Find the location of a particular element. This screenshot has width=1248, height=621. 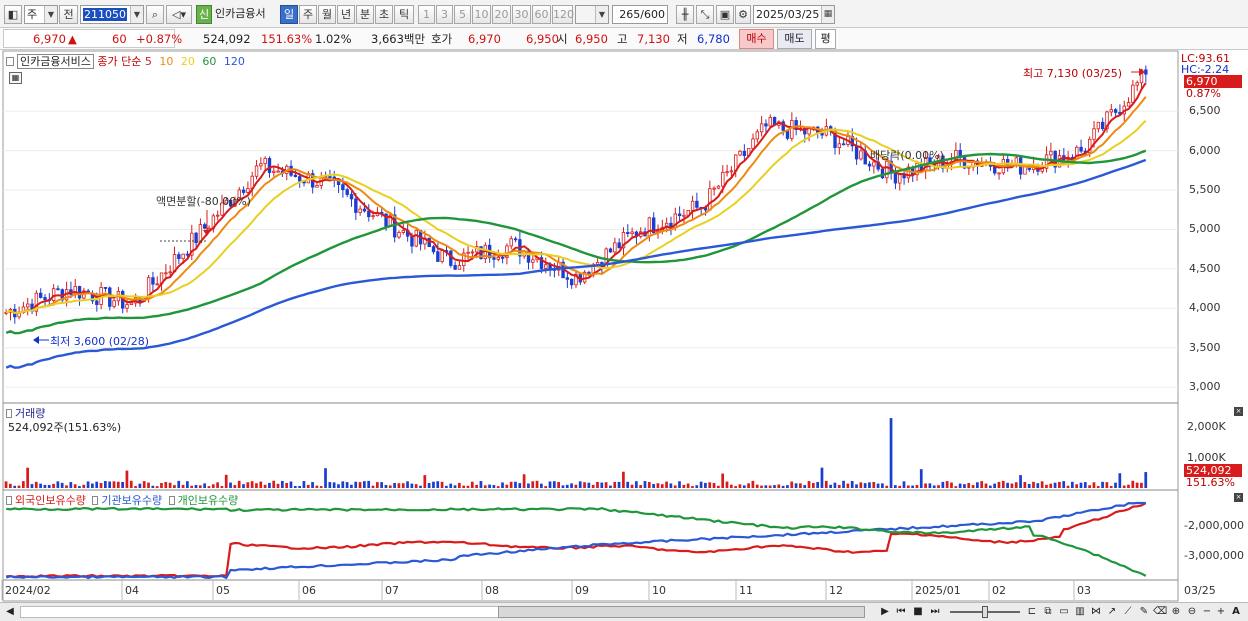

period-tab-tick: 틱 is located at coordinates (404, 14).